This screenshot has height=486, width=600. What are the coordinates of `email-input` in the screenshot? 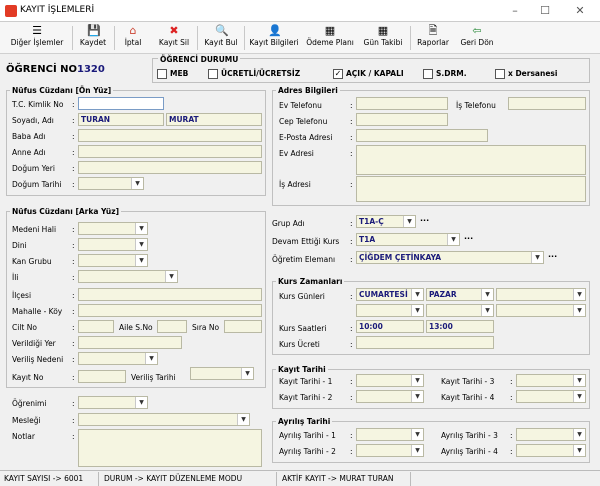 It's located at (422, 135).